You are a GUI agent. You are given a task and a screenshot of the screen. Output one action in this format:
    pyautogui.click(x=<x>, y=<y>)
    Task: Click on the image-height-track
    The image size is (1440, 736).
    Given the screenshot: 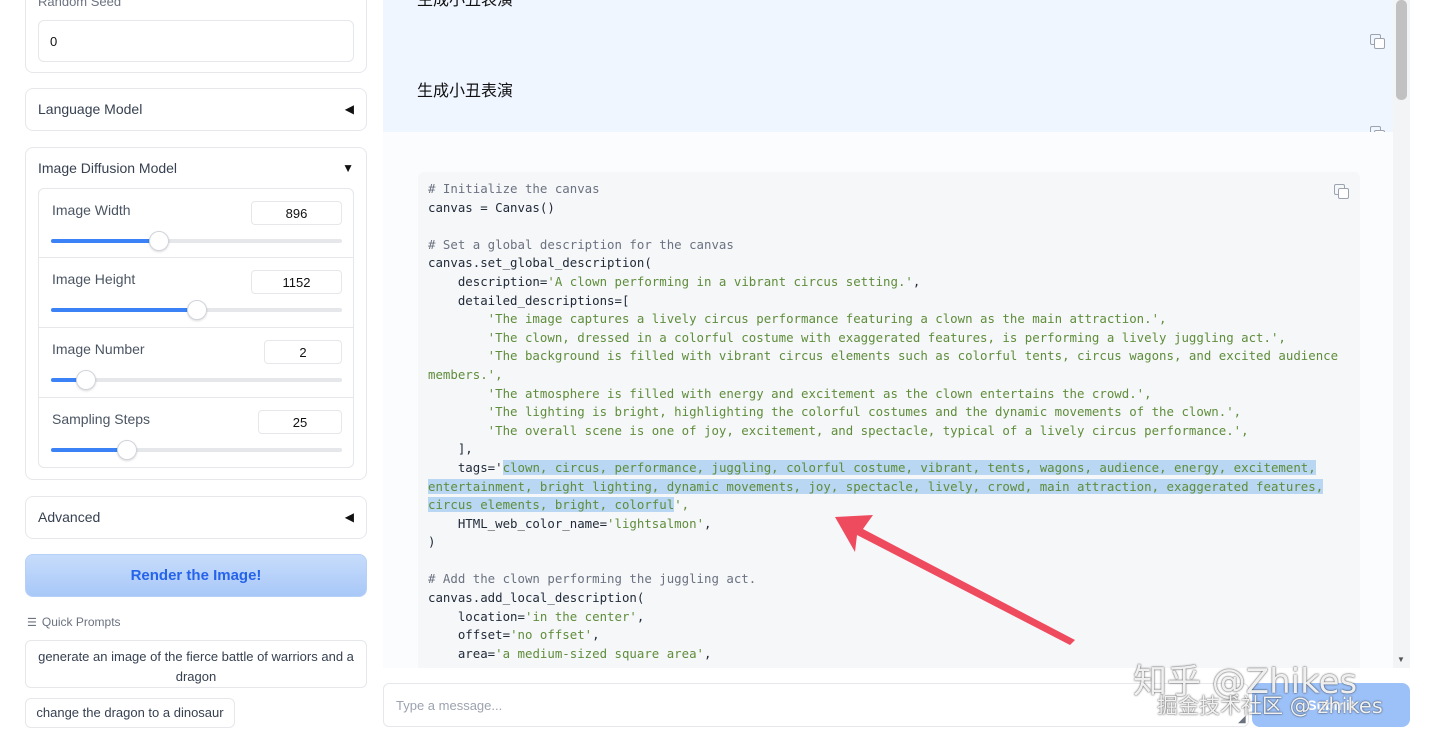 What is the action you would take?
    pyautogui.click(x=196, y=310)
    